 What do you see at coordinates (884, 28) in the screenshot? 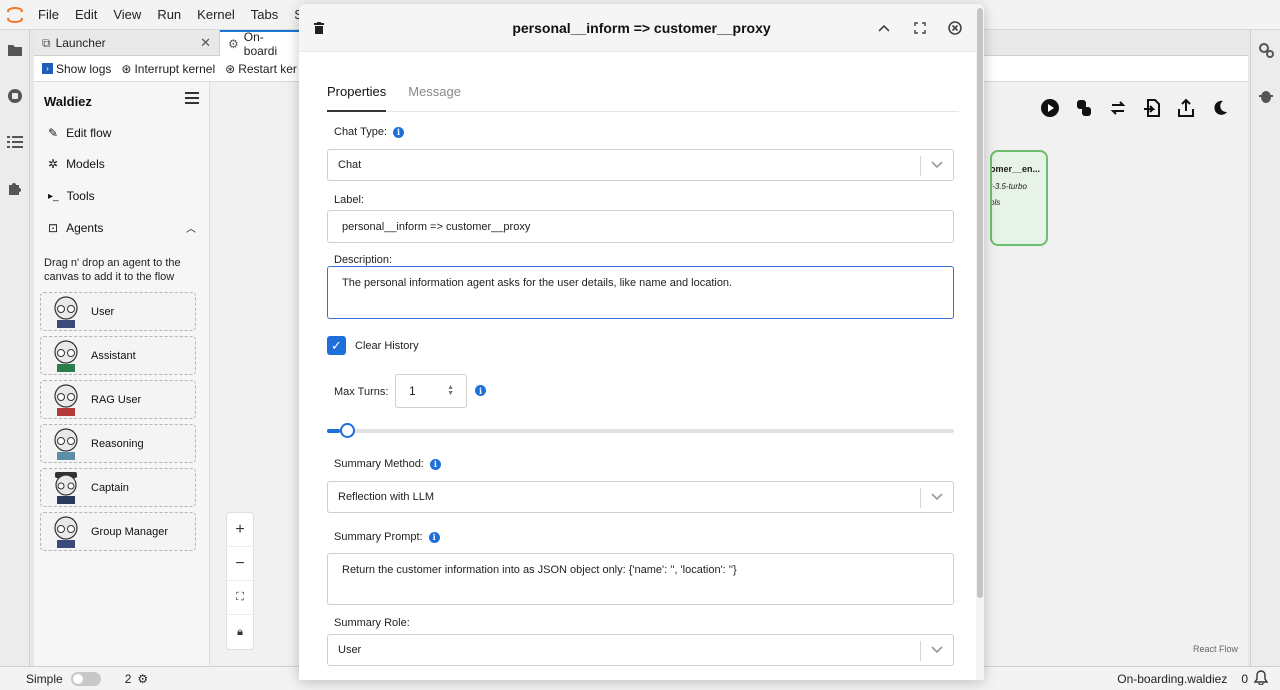
I see `collapse-icon` at bounding box center [884, 28].